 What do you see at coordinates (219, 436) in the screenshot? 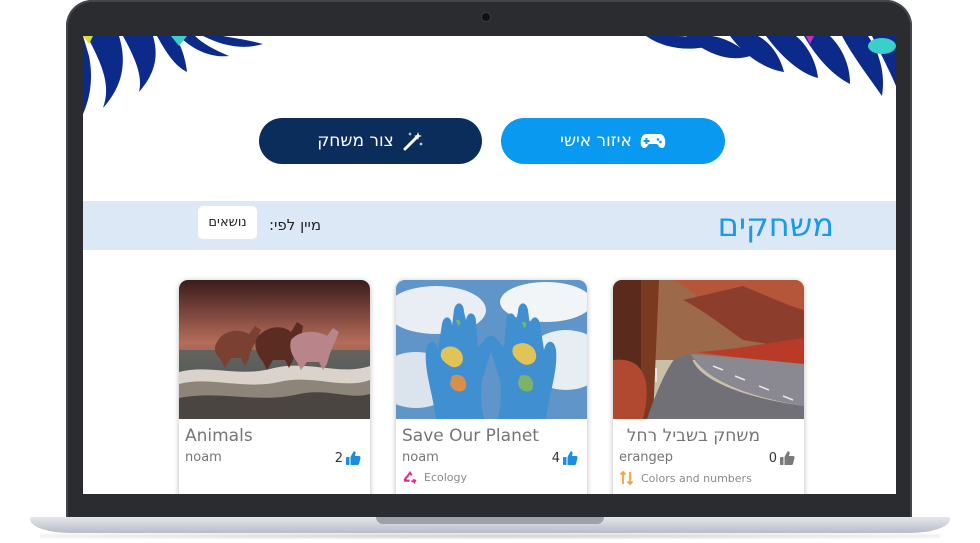
I see `card-title: Animals` at bounding box center [219, 436].